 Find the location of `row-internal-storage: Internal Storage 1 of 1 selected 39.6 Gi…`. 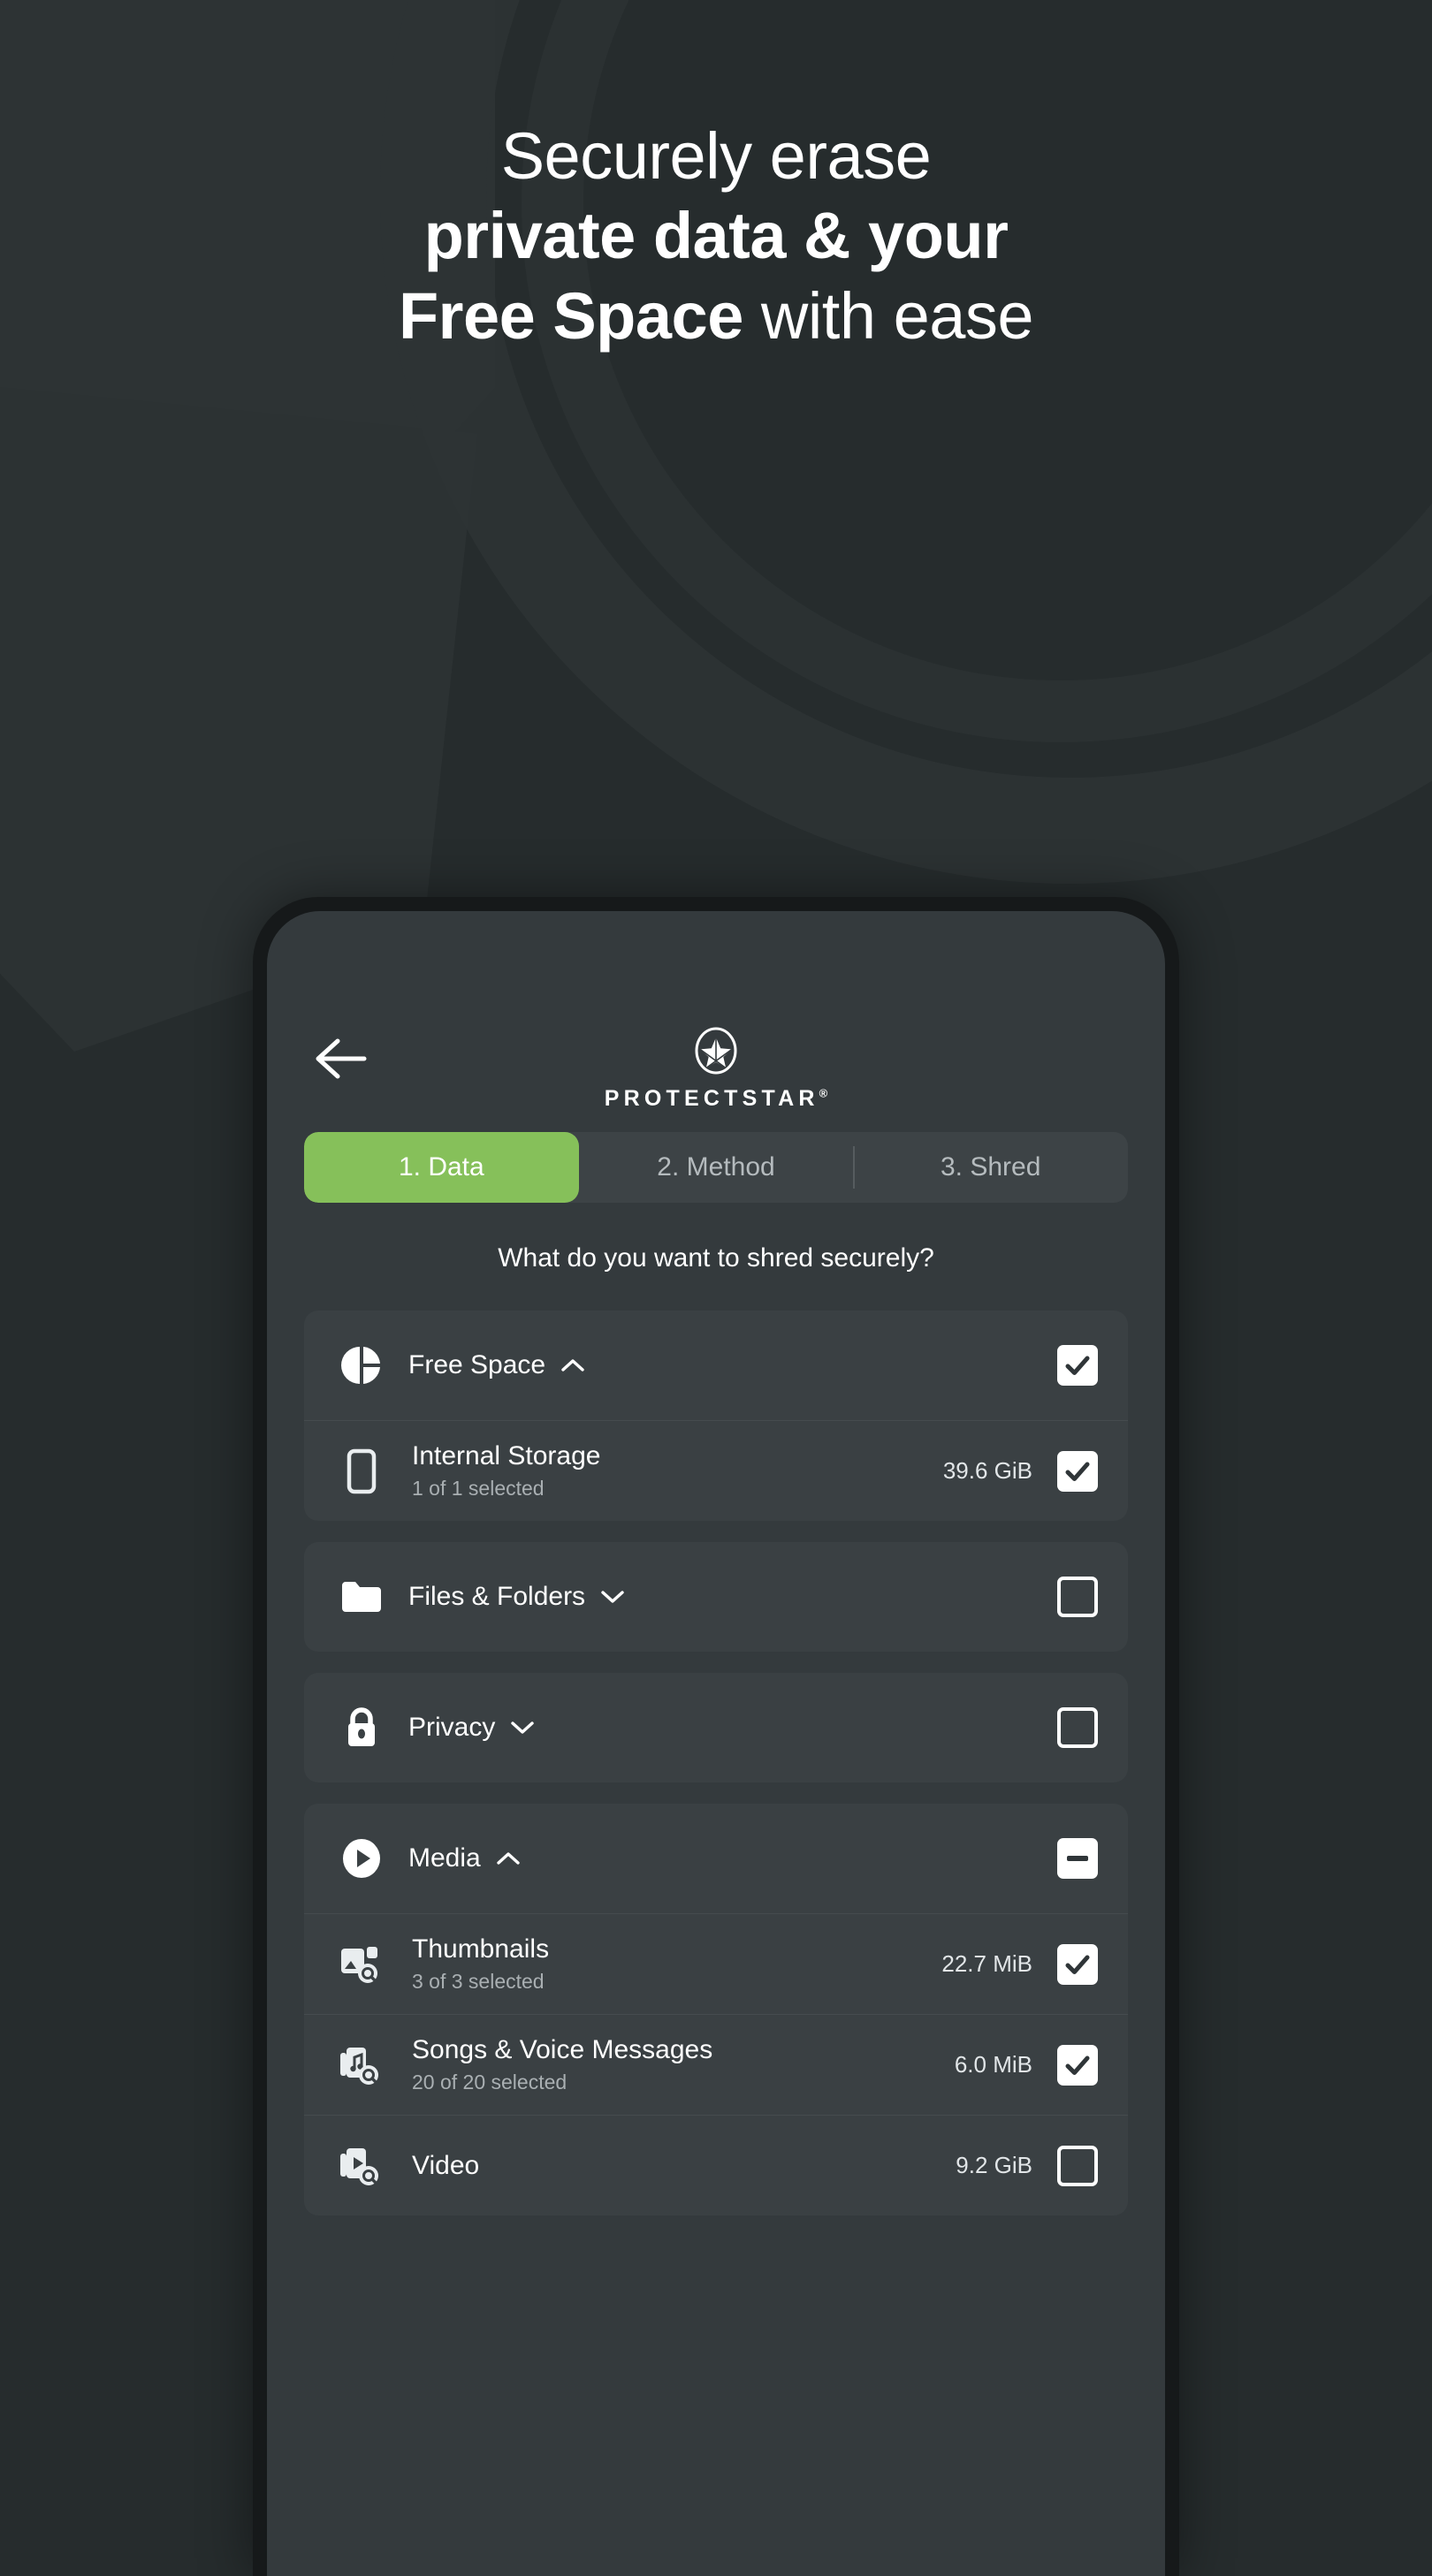

row-internal-storage: Internal Storage 1 of 1 selected 39.6 Gi… is located at coordinates (716, 1470).